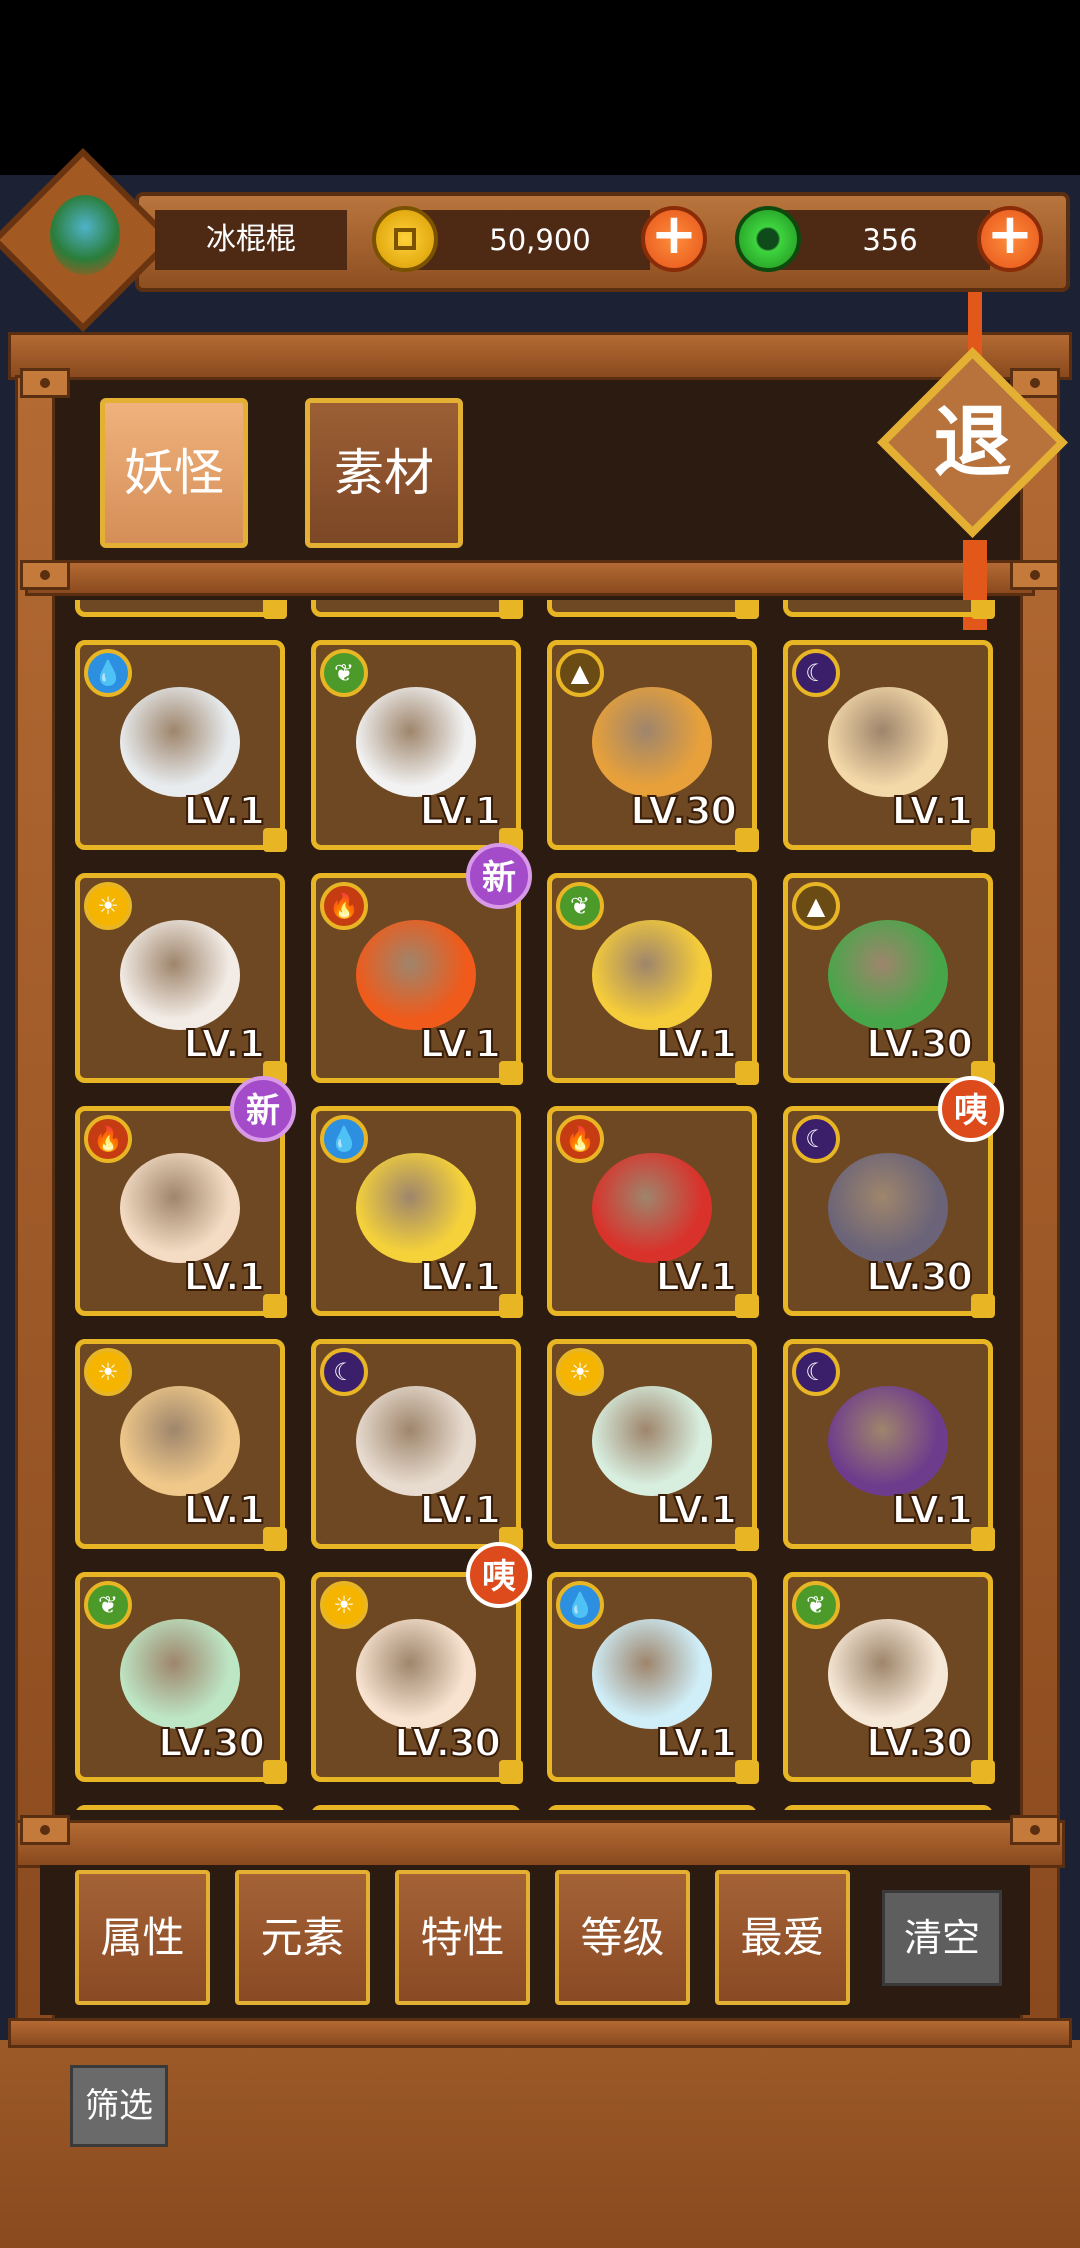  What do you see at coordinates (384, 473) in the screenshot?
I see `tab-materials: 素材` at bounding box center [384, 473].